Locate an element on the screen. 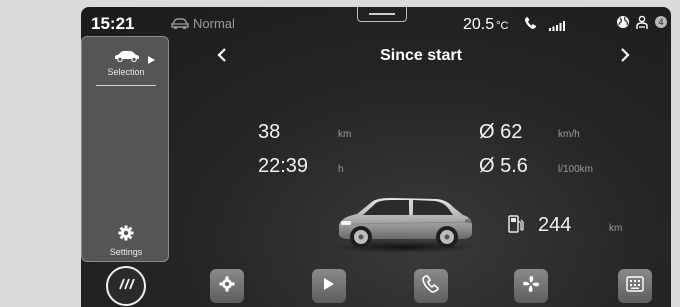 Image resolution: width=680 pixels, height=307 pixels. play-icon is located at coordinates (329, 286).